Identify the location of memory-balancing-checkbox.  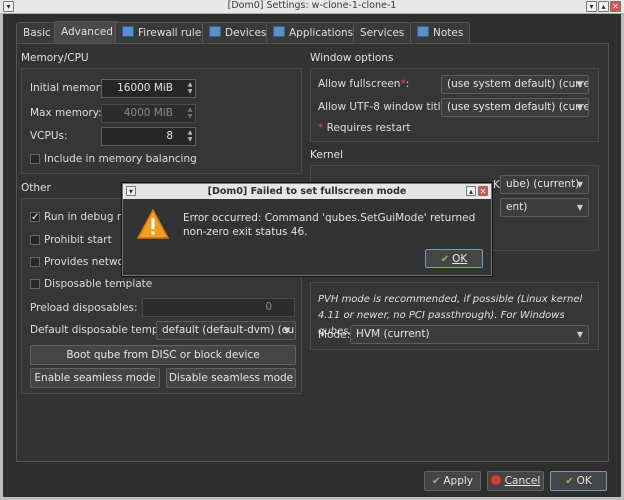
(35, 159).